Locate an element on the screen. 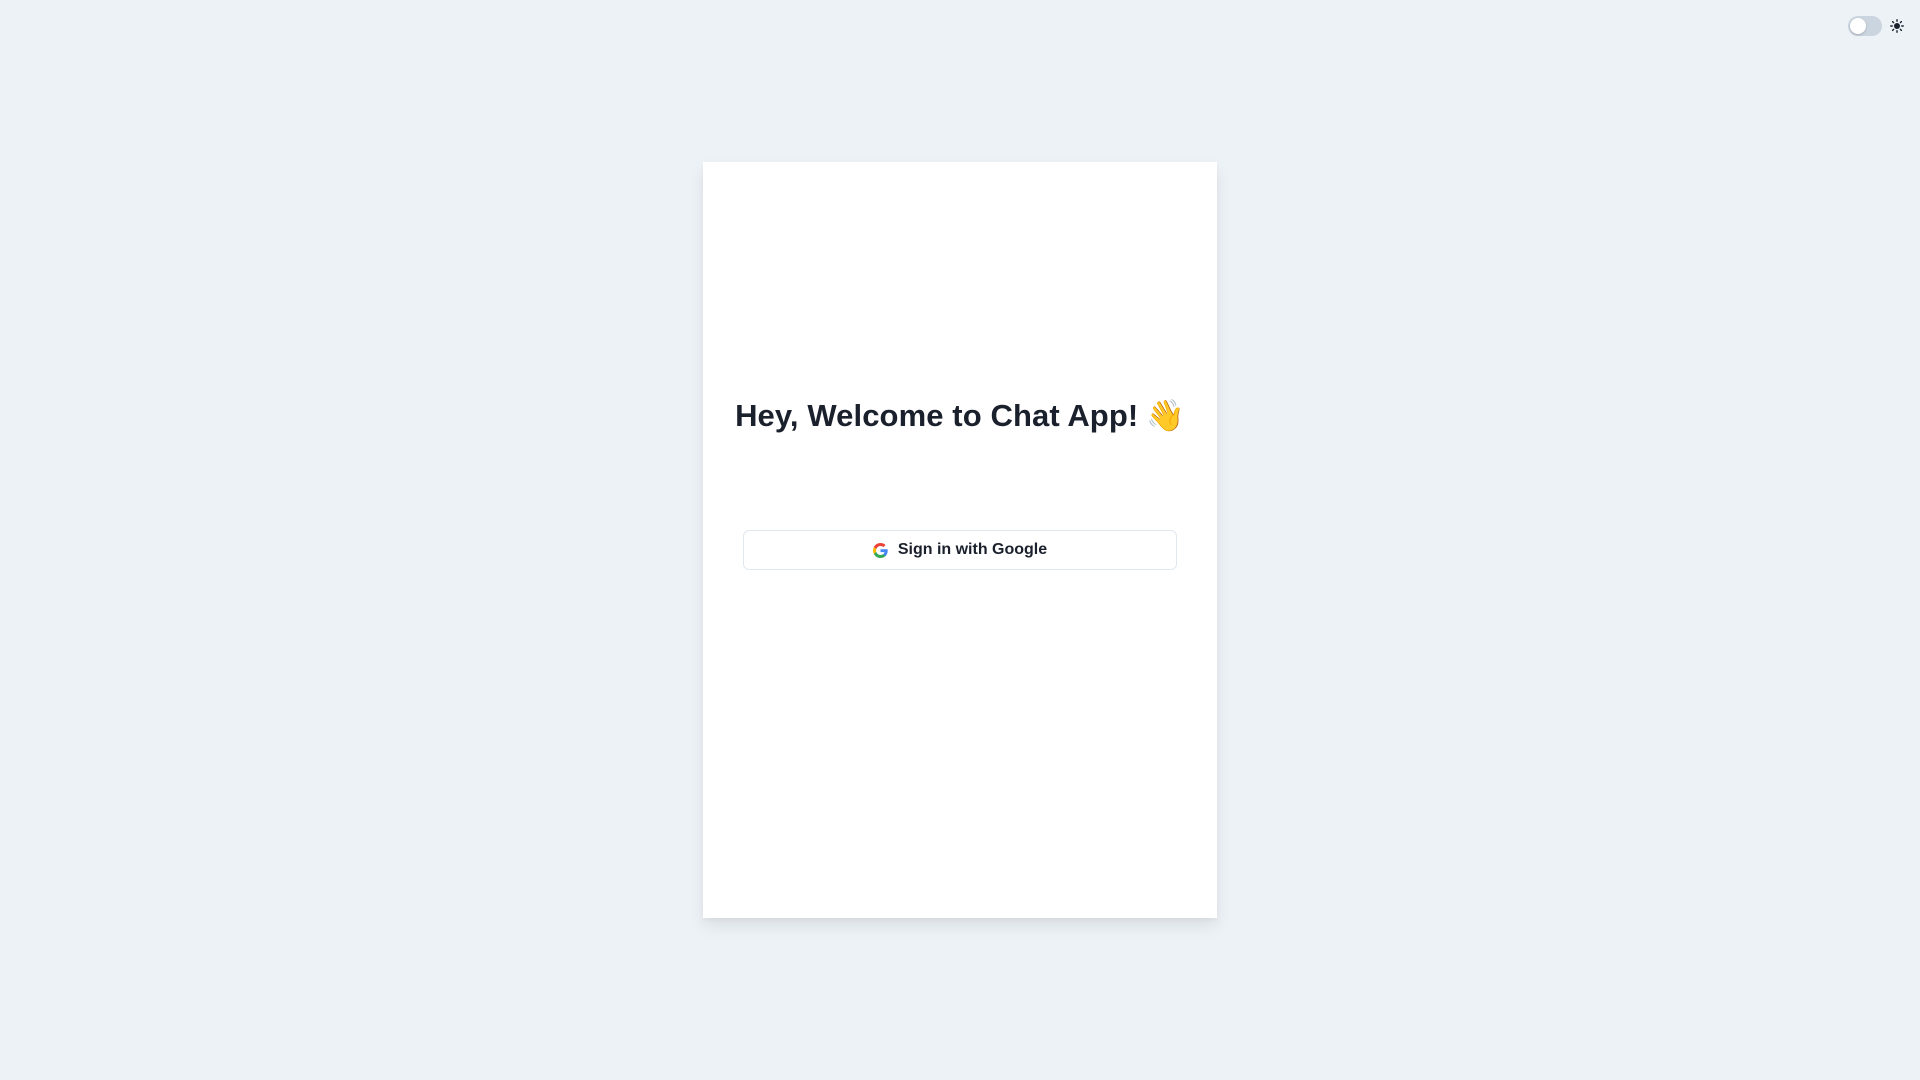 This screenshot has width=1920, height=1080. wave-icon: 👋 is located at coordinates (1165, 415).